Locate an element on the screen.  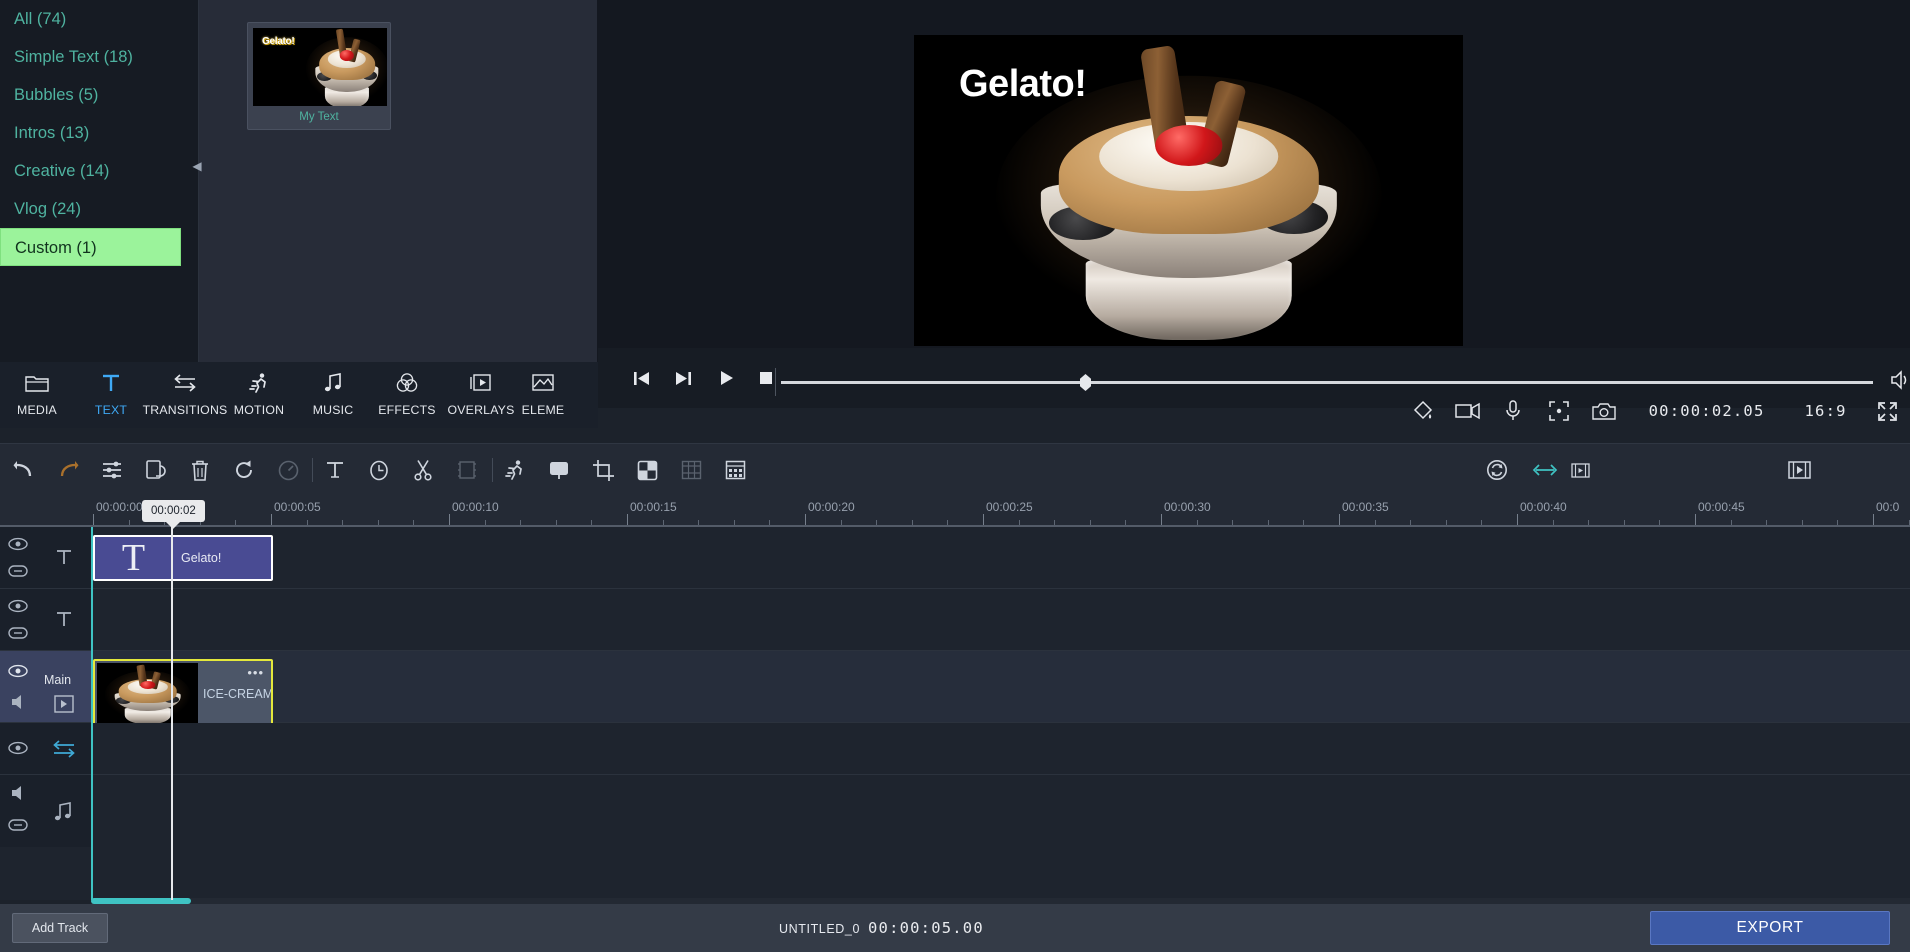
pan-icon is located at coordinates (559, 470).